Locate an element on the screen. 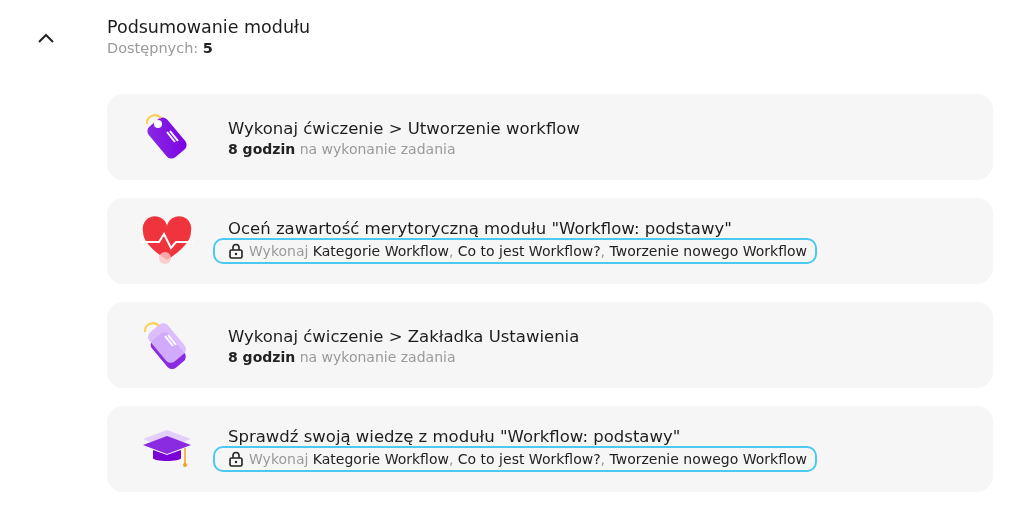 This screenshot has height=509, width=1024. module-item-card: Wykonaj ćwiczenie > Utworzenie workflow 8 godzin na wykonanie zadania is located at coordinates (550, 137).